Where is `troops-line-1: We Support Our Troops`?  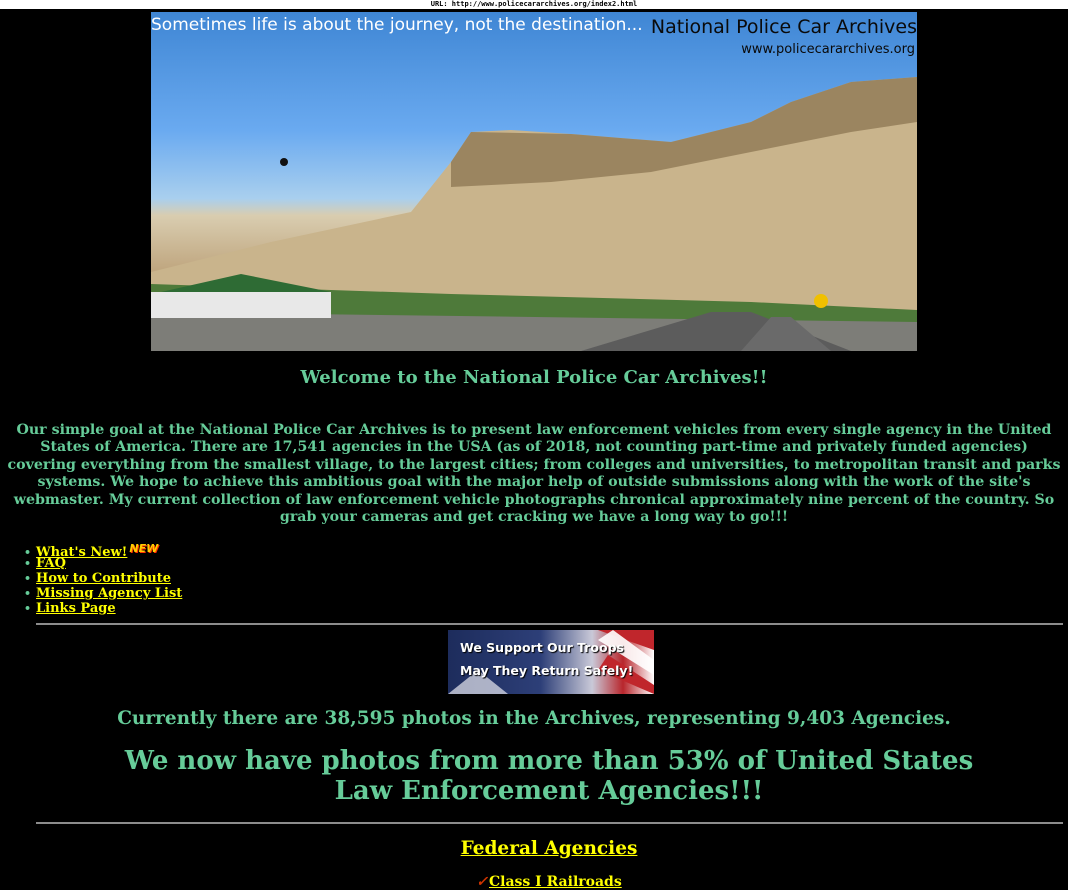
troops-line-1: We Support Our Troops is located at coordinates (542, 647).